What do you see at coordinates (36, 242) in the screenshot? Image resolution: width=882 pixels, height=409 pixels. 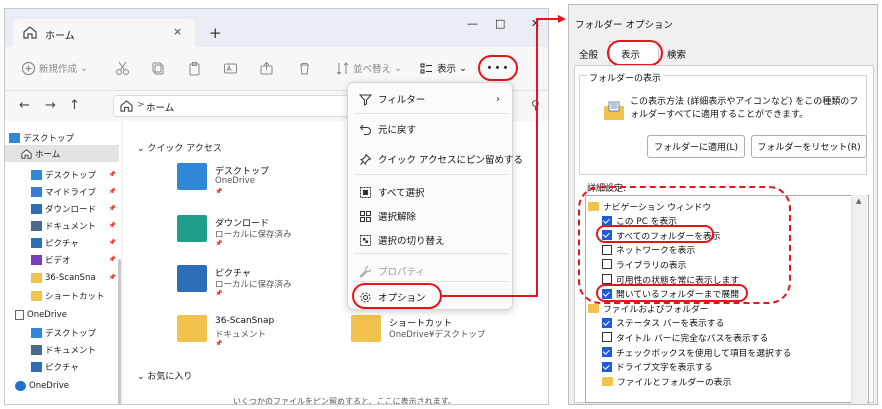 I see `picture-icon` at bounding box center [36, 242].